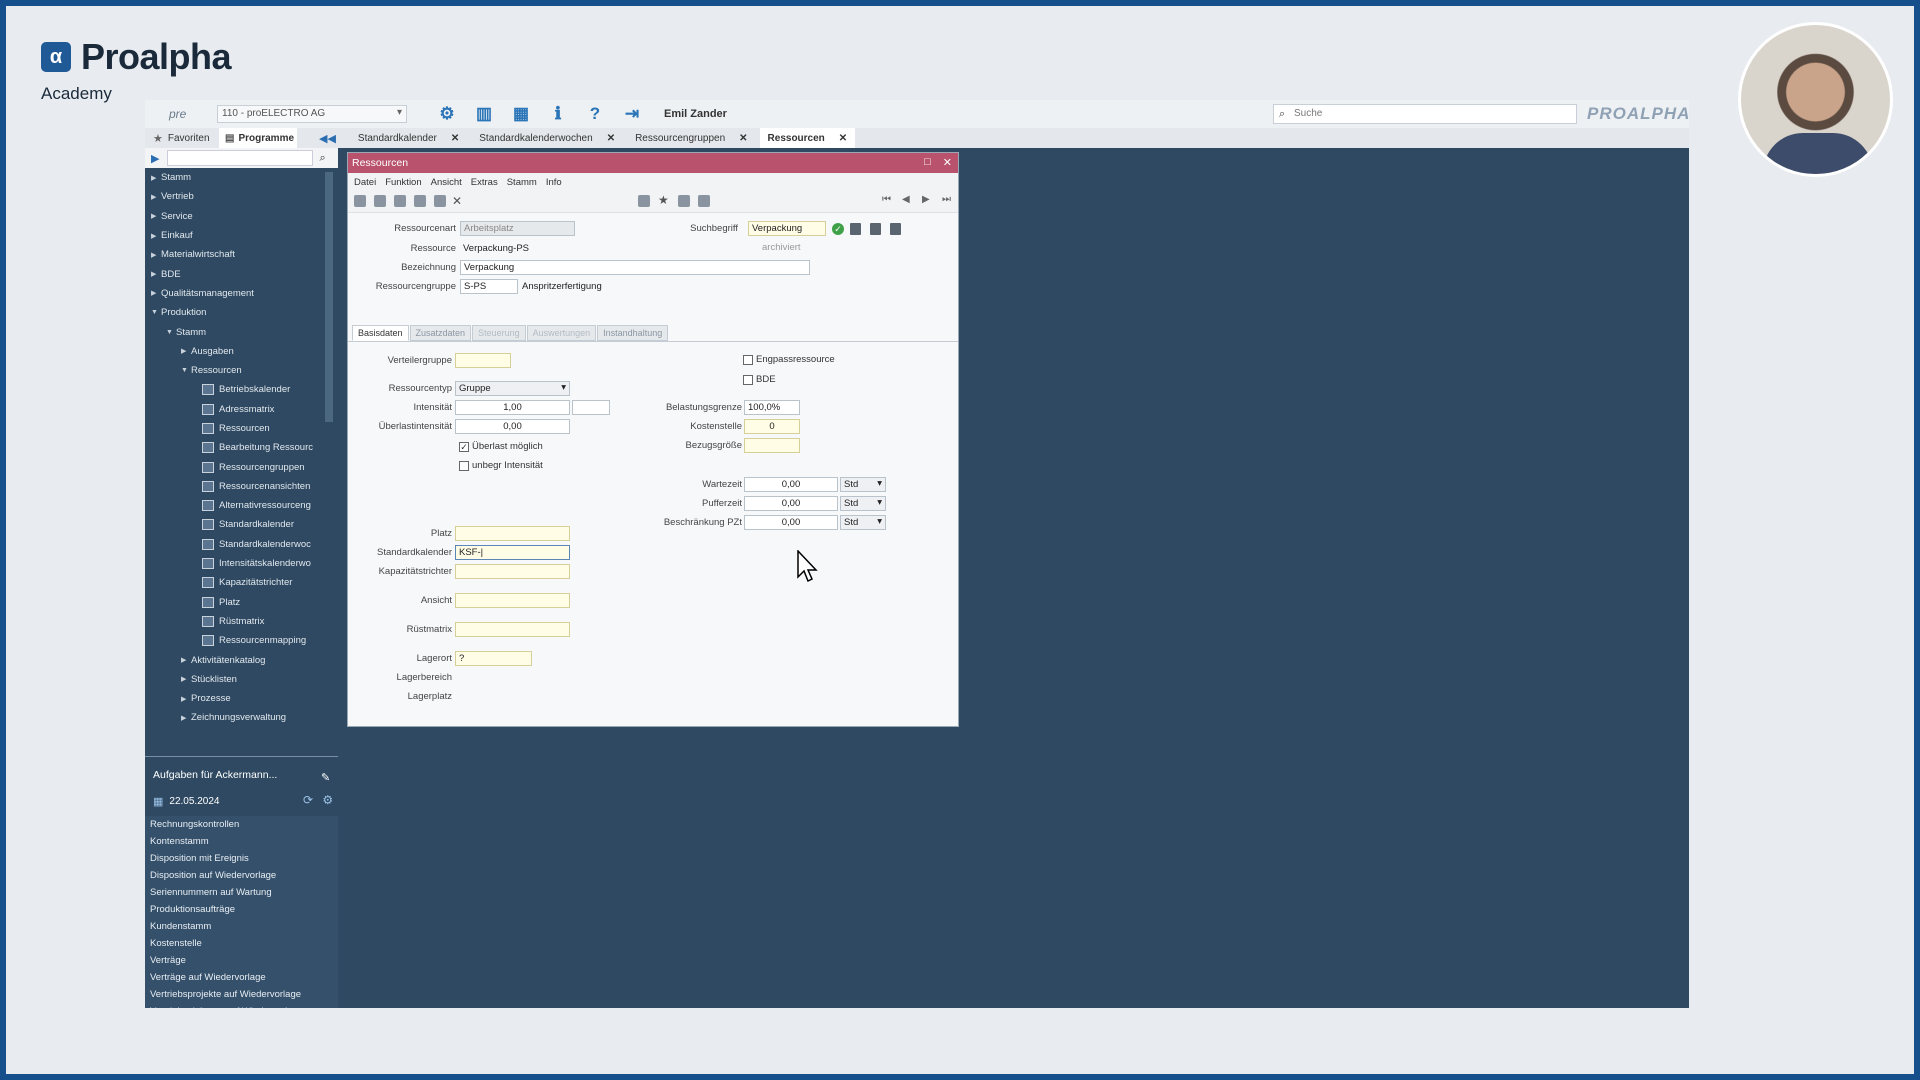 The width and height of the screenshot is (1920, 1080). I want to click on tree-item-ressourcengruppen: Ressourcengruppen, so click(241, 466).